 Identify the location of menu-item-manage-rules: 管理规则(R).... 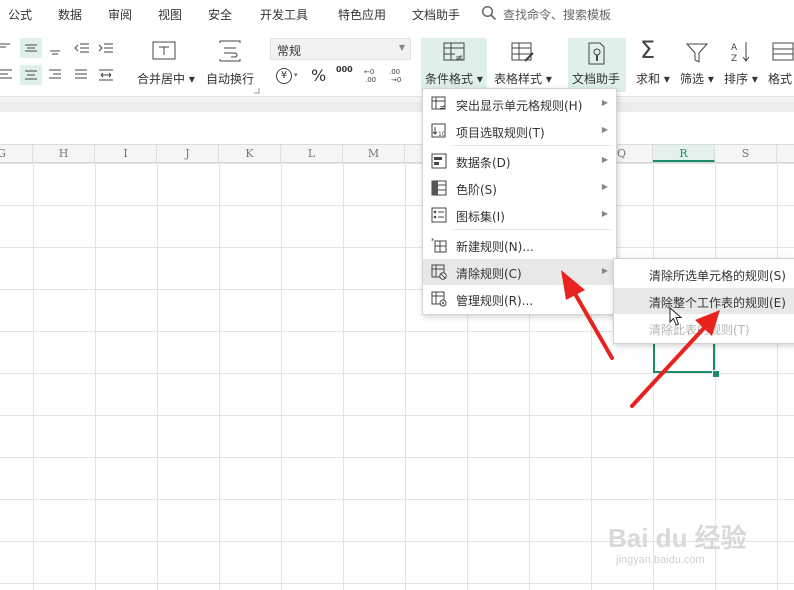
(519, 299).